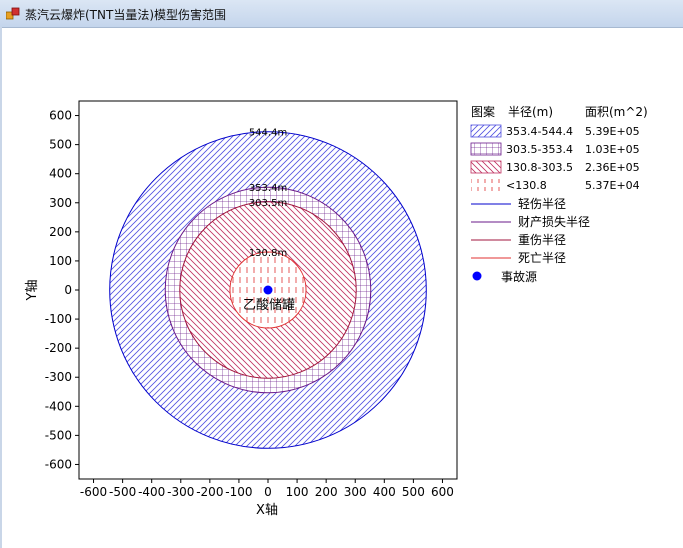  Describe the element at coordinates (539, 131) in the screenshot. I see `legend-range: 353.4-544.4` at that location.